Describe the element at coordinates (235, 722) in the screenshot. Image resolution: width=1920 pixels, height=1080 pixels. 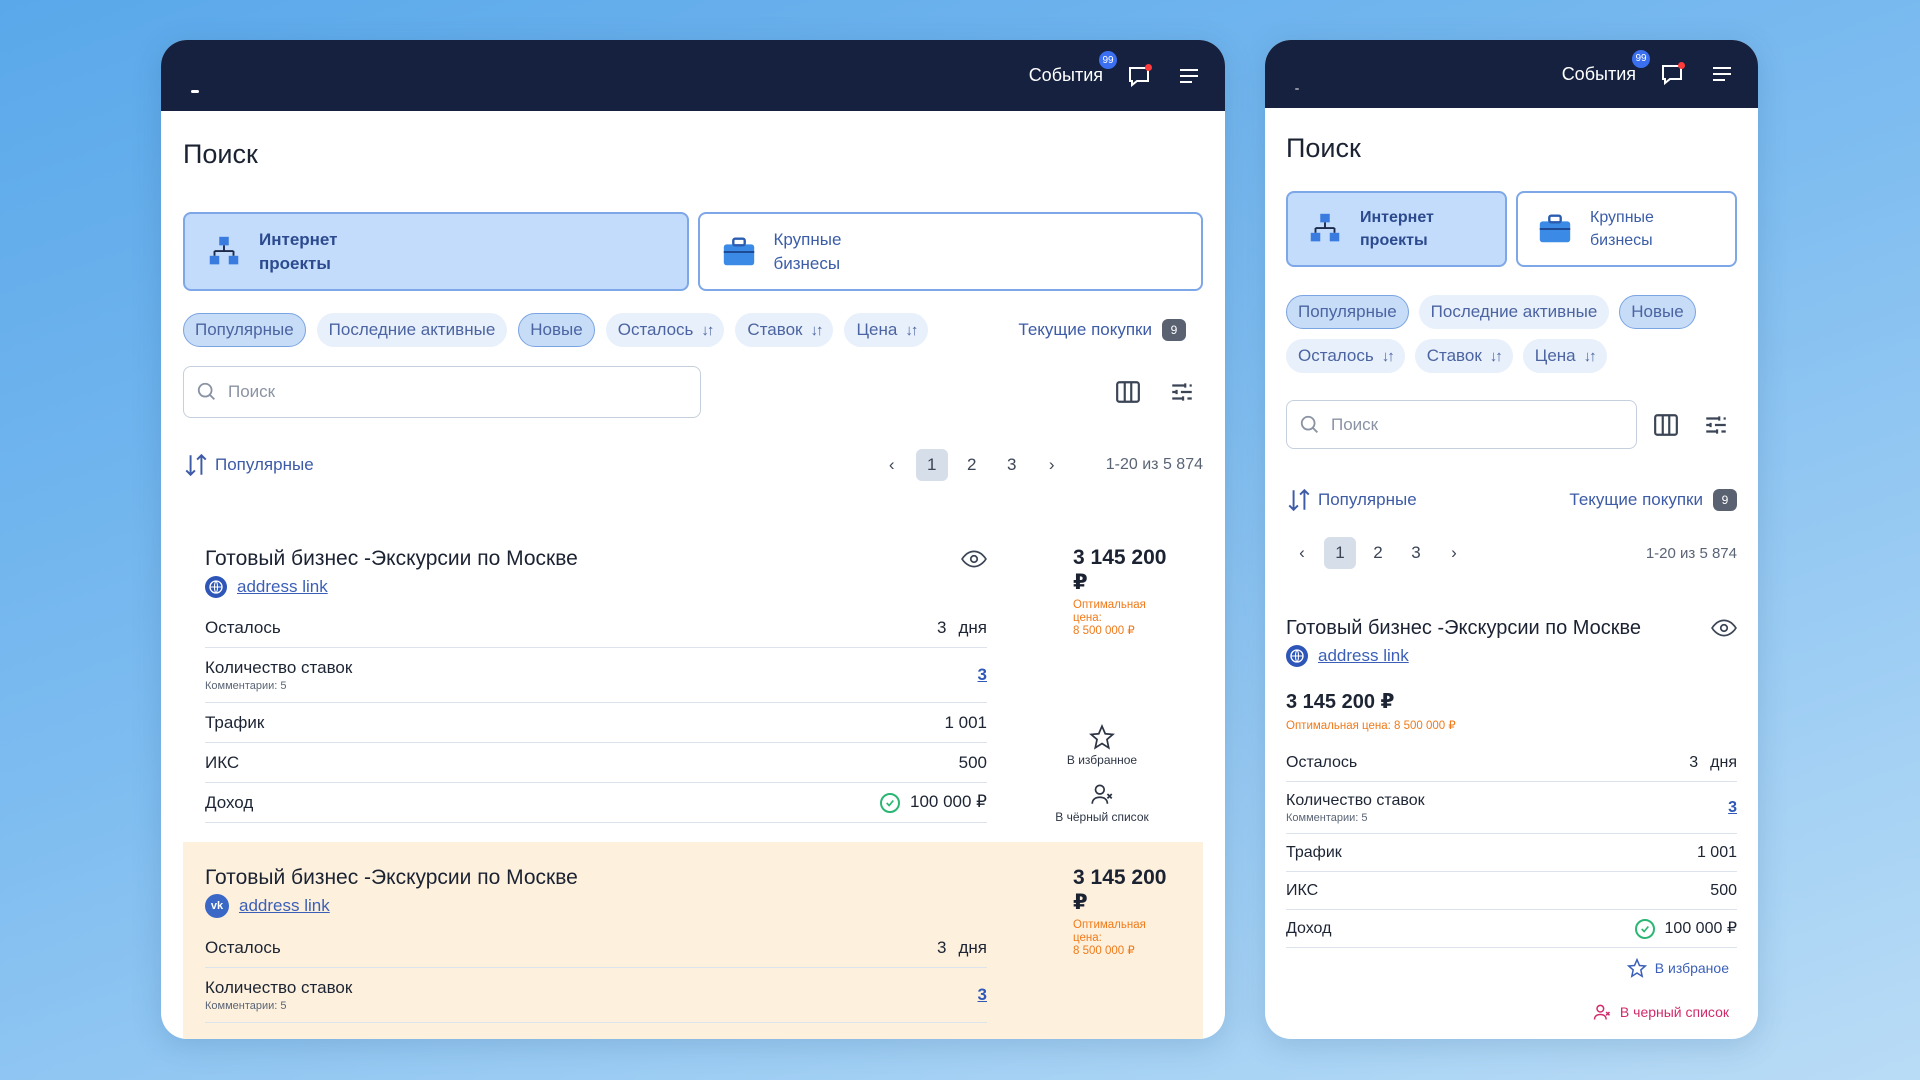
I see `row-label: Трафик` at that location.